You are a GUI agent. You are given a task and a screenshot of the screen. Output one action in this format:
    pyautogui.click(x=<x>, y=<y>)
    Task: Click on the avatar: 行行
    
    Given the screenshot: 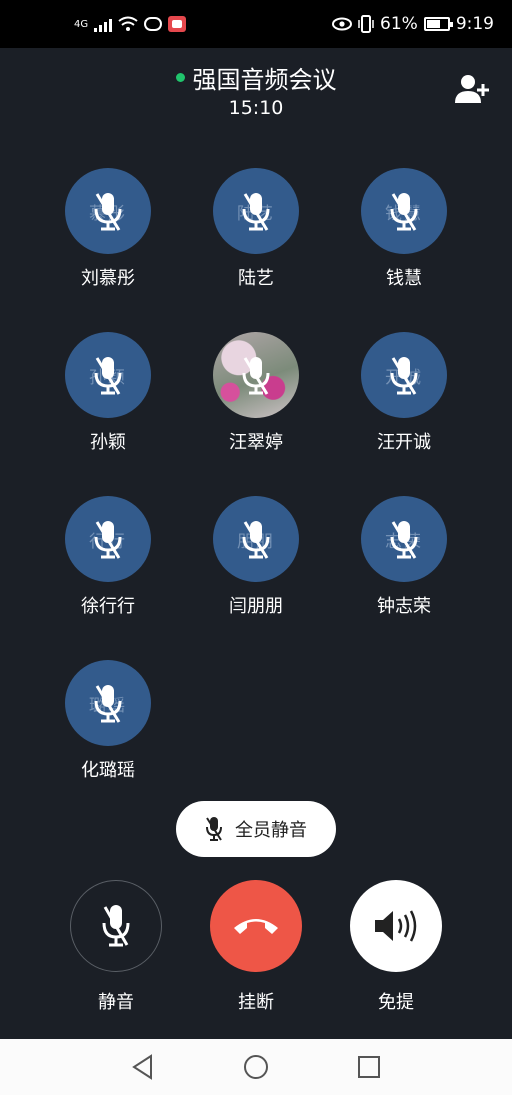 What is the action you would take?
    pyautogui.click(x=108, y=539)
    